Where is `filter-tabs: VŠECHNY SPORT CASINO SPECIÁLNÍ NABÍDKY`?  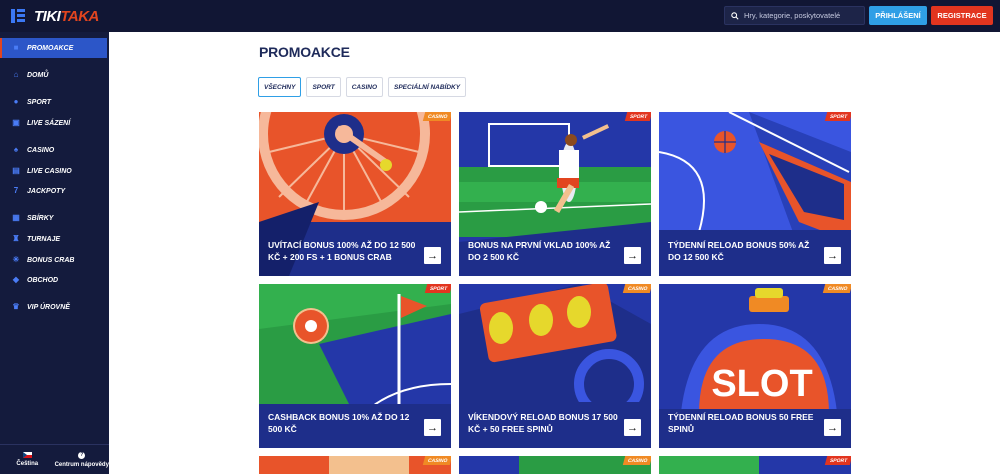 filter-tabs: VŠECHNY SPORT CASINO SPECIÁLNÍ NABÍDKY is located at coordinates (362, 87).